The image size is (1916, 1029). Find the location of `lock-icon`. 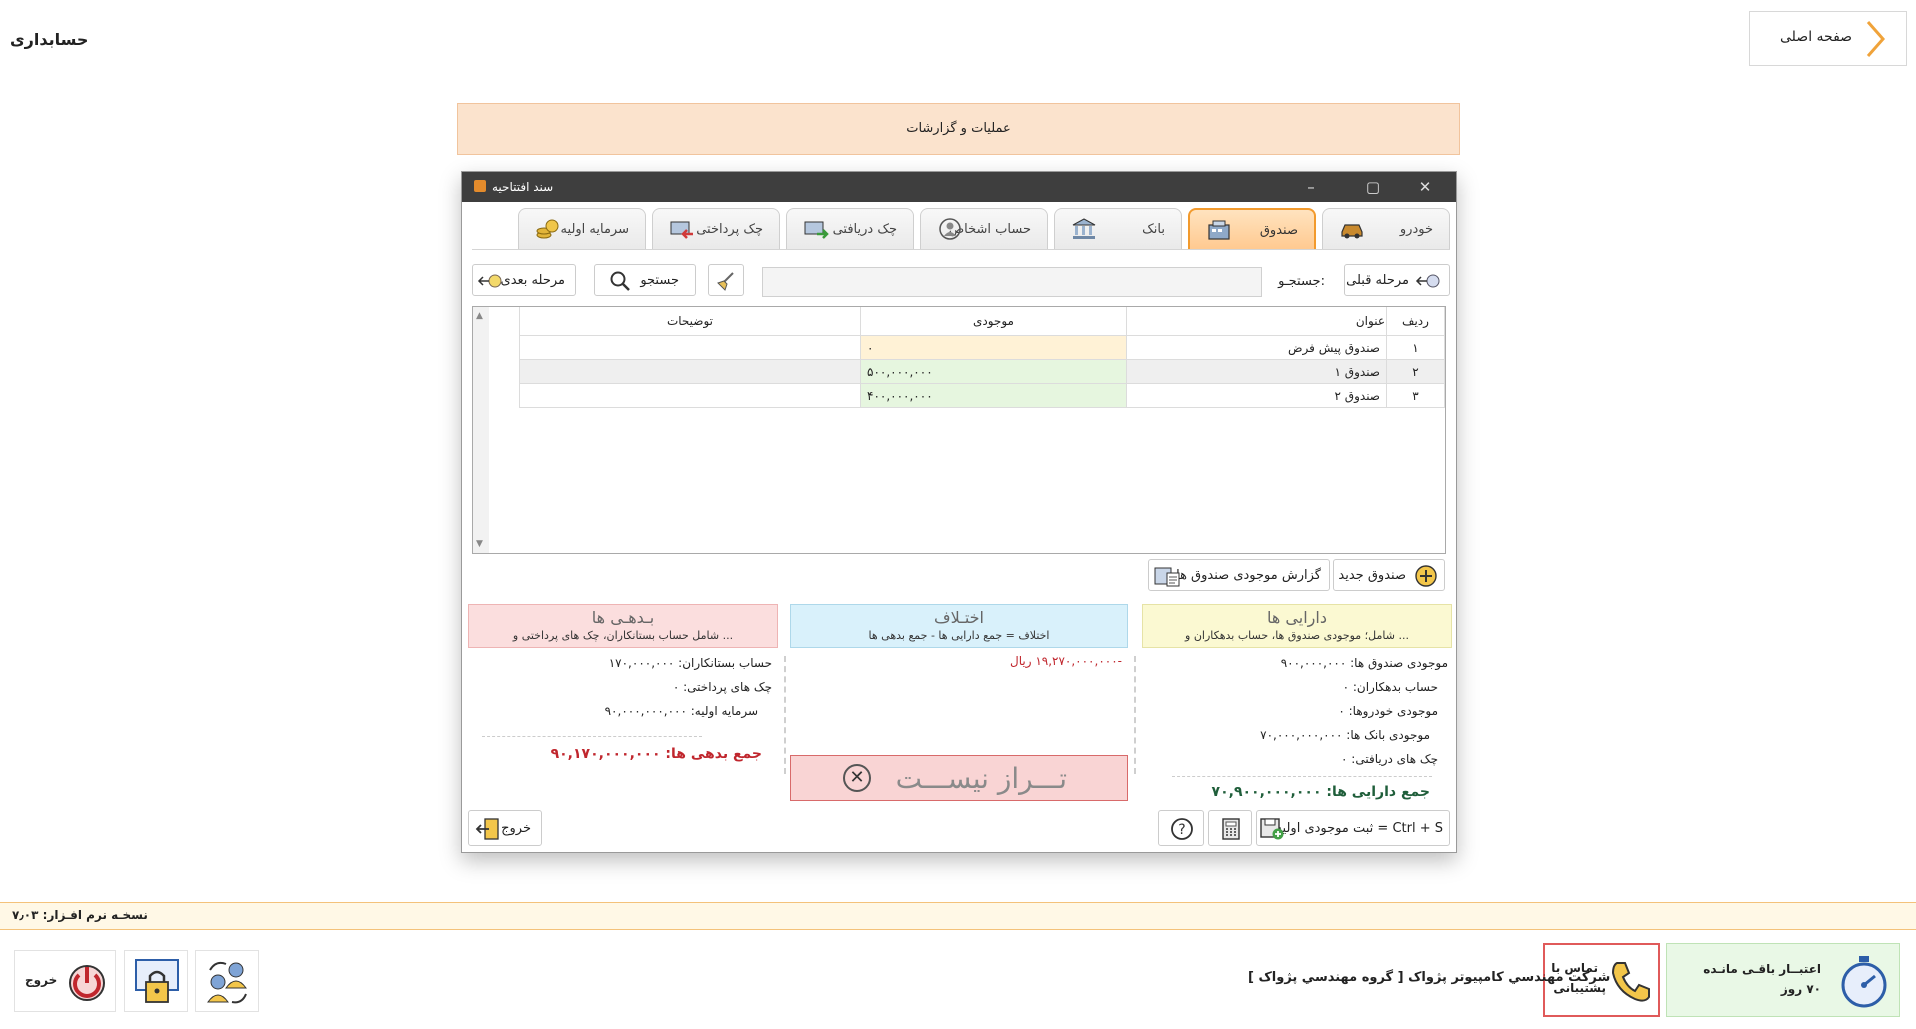

lock-icon is located at coordinates (157, 981).